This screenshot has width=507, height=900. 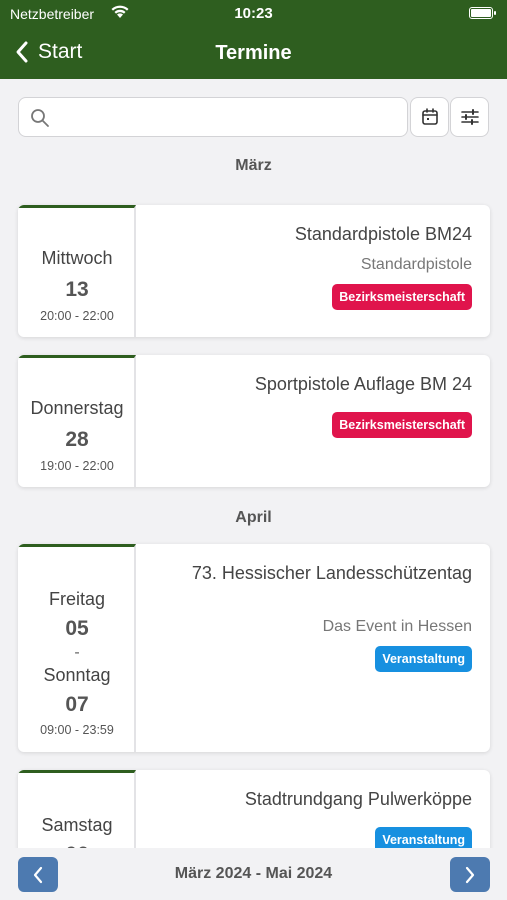 What do you see at coordinates (363, 384) in the screenshot?
I see `event-title: Sportpistole Auflage BM 24` at bounding box center [363, 384].